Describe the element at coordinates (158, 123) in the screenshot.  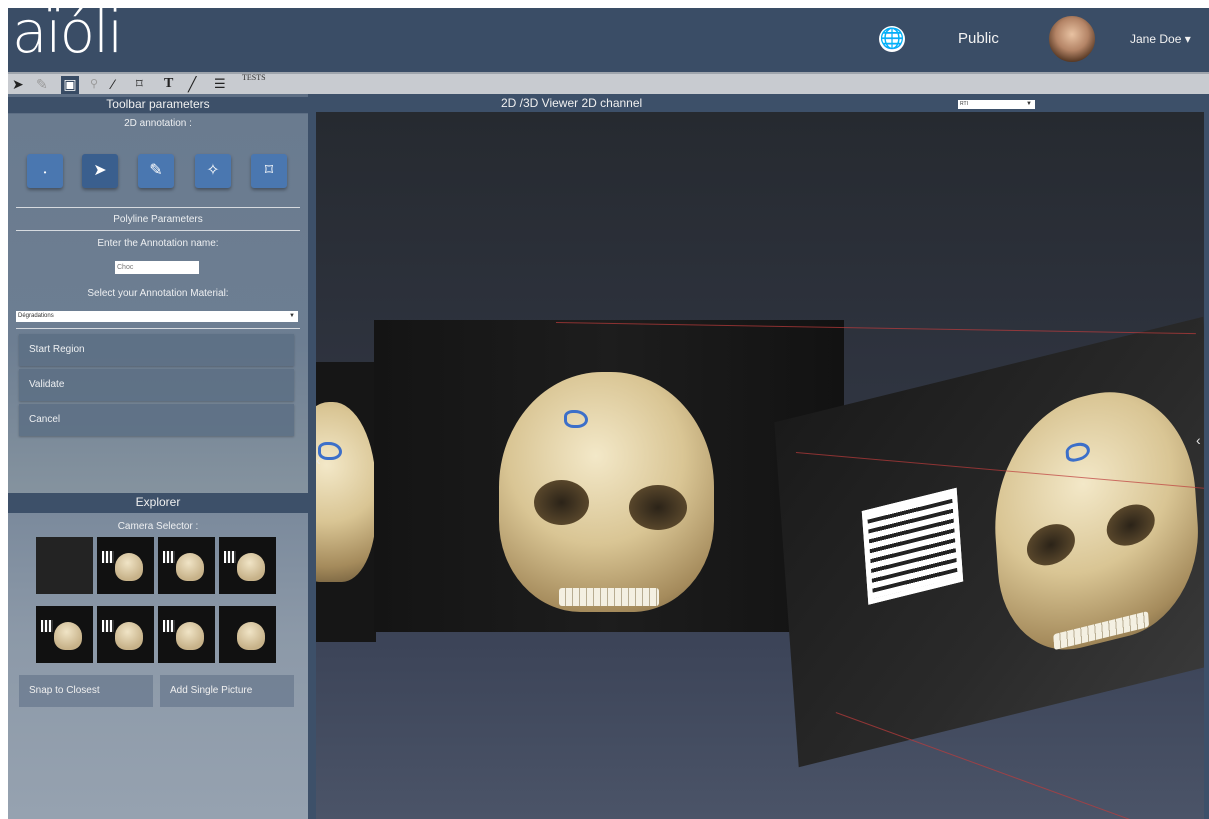
I see `annotation-label: 2D annotation :` at that location.